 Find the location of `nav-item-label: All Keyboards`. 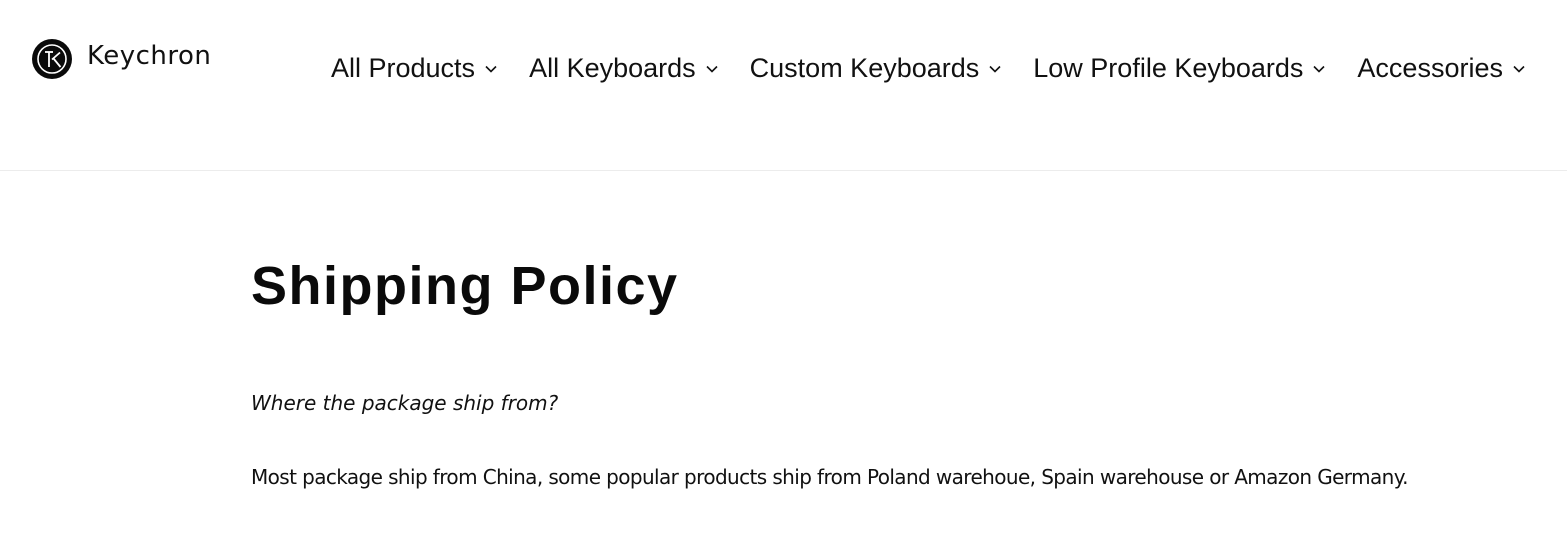

nav-item-label: All Keyboards is located at coordinates (612, 68).